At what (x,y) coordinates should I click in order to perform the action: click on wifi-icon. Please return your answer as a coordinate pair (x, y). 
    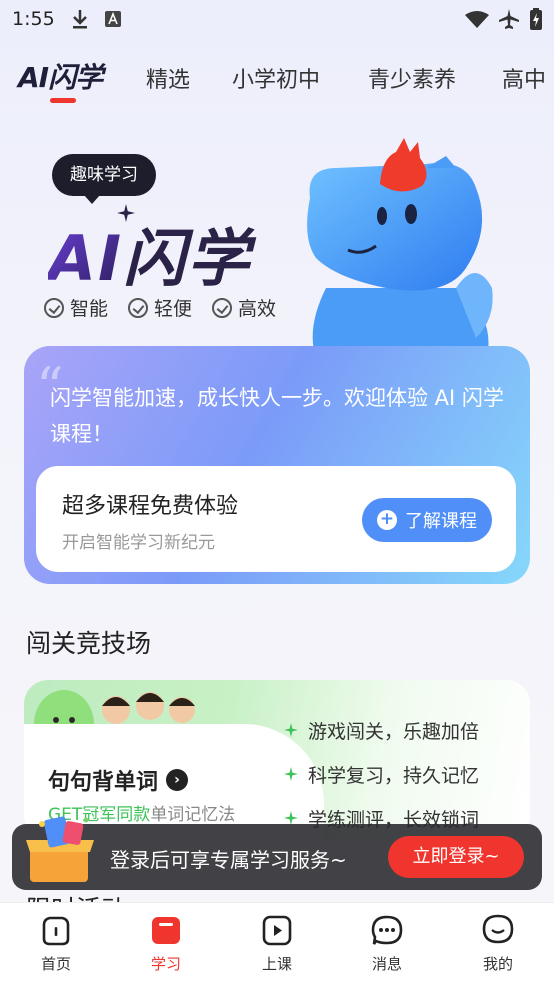
    Looking at the image, I should click on (477, 19).